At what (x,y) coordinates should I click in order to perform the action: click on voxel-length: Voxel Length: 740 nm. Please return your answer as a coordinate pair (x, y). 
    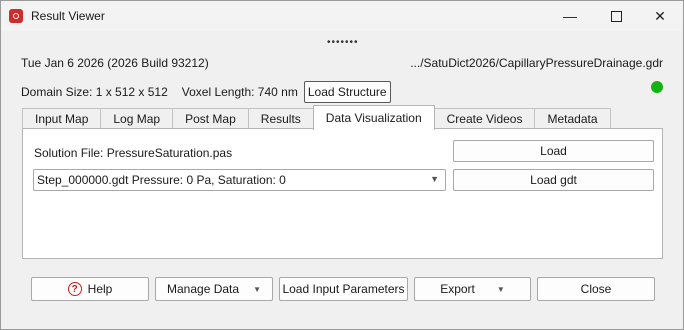
    Looking at the image, I should click on (239, 92).